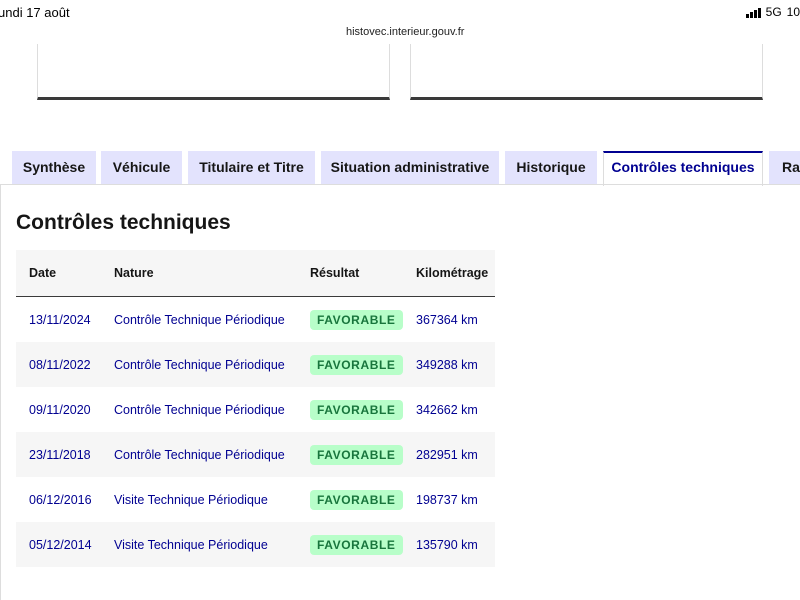 The width and height of the screenshot is (800, 600). I want to click on tab-controles-techniques: Contrôles techniques, so click(683, 168).